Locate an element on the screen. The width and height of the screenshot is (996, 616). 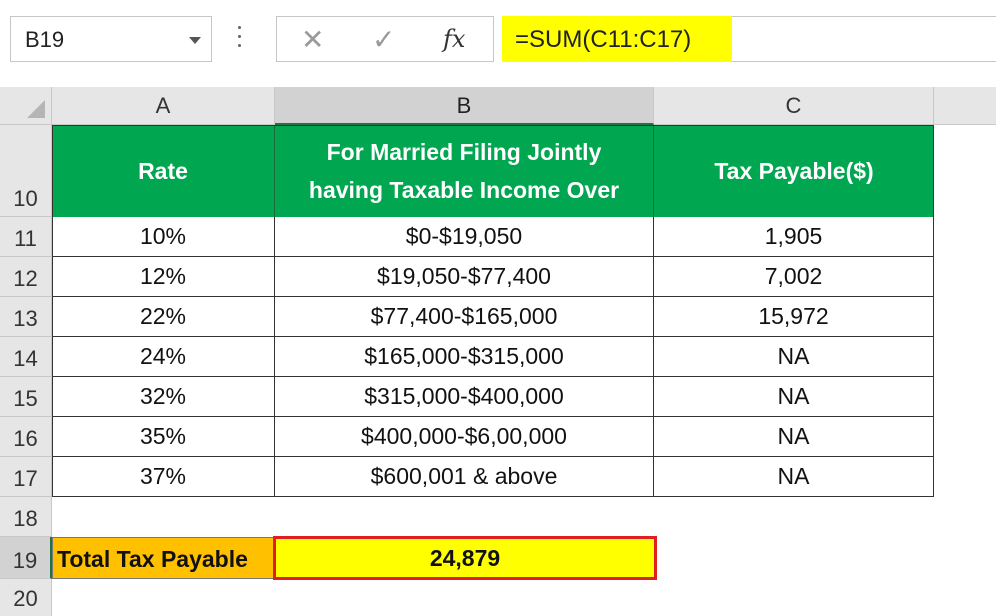
row-header-14: 14 is located at coordinates (26, 357).